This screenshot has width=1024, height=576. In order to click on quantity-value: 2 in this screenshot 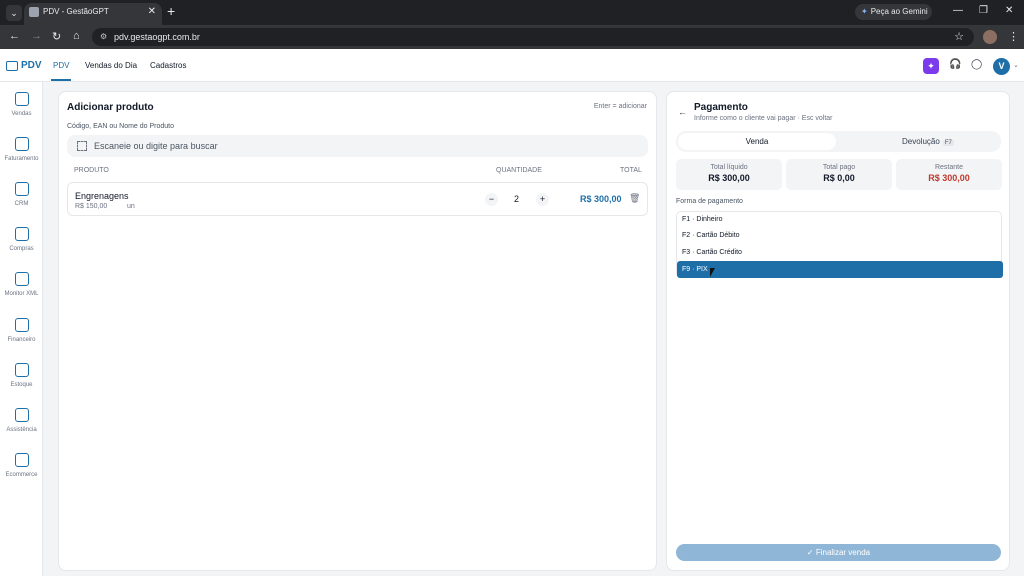, I will do `click(517, 199)`.